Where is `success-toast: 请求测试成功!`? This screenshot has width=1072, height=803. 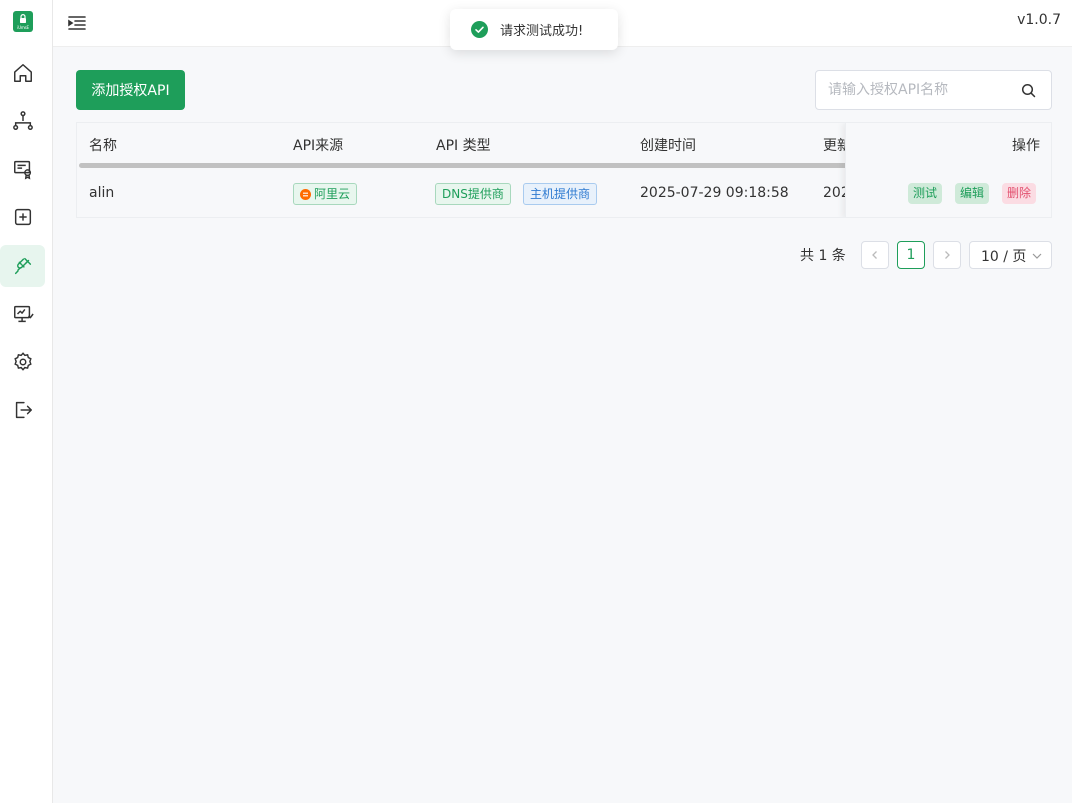 success-toast: 请求测试成功! is located at coordinates (534, 29).